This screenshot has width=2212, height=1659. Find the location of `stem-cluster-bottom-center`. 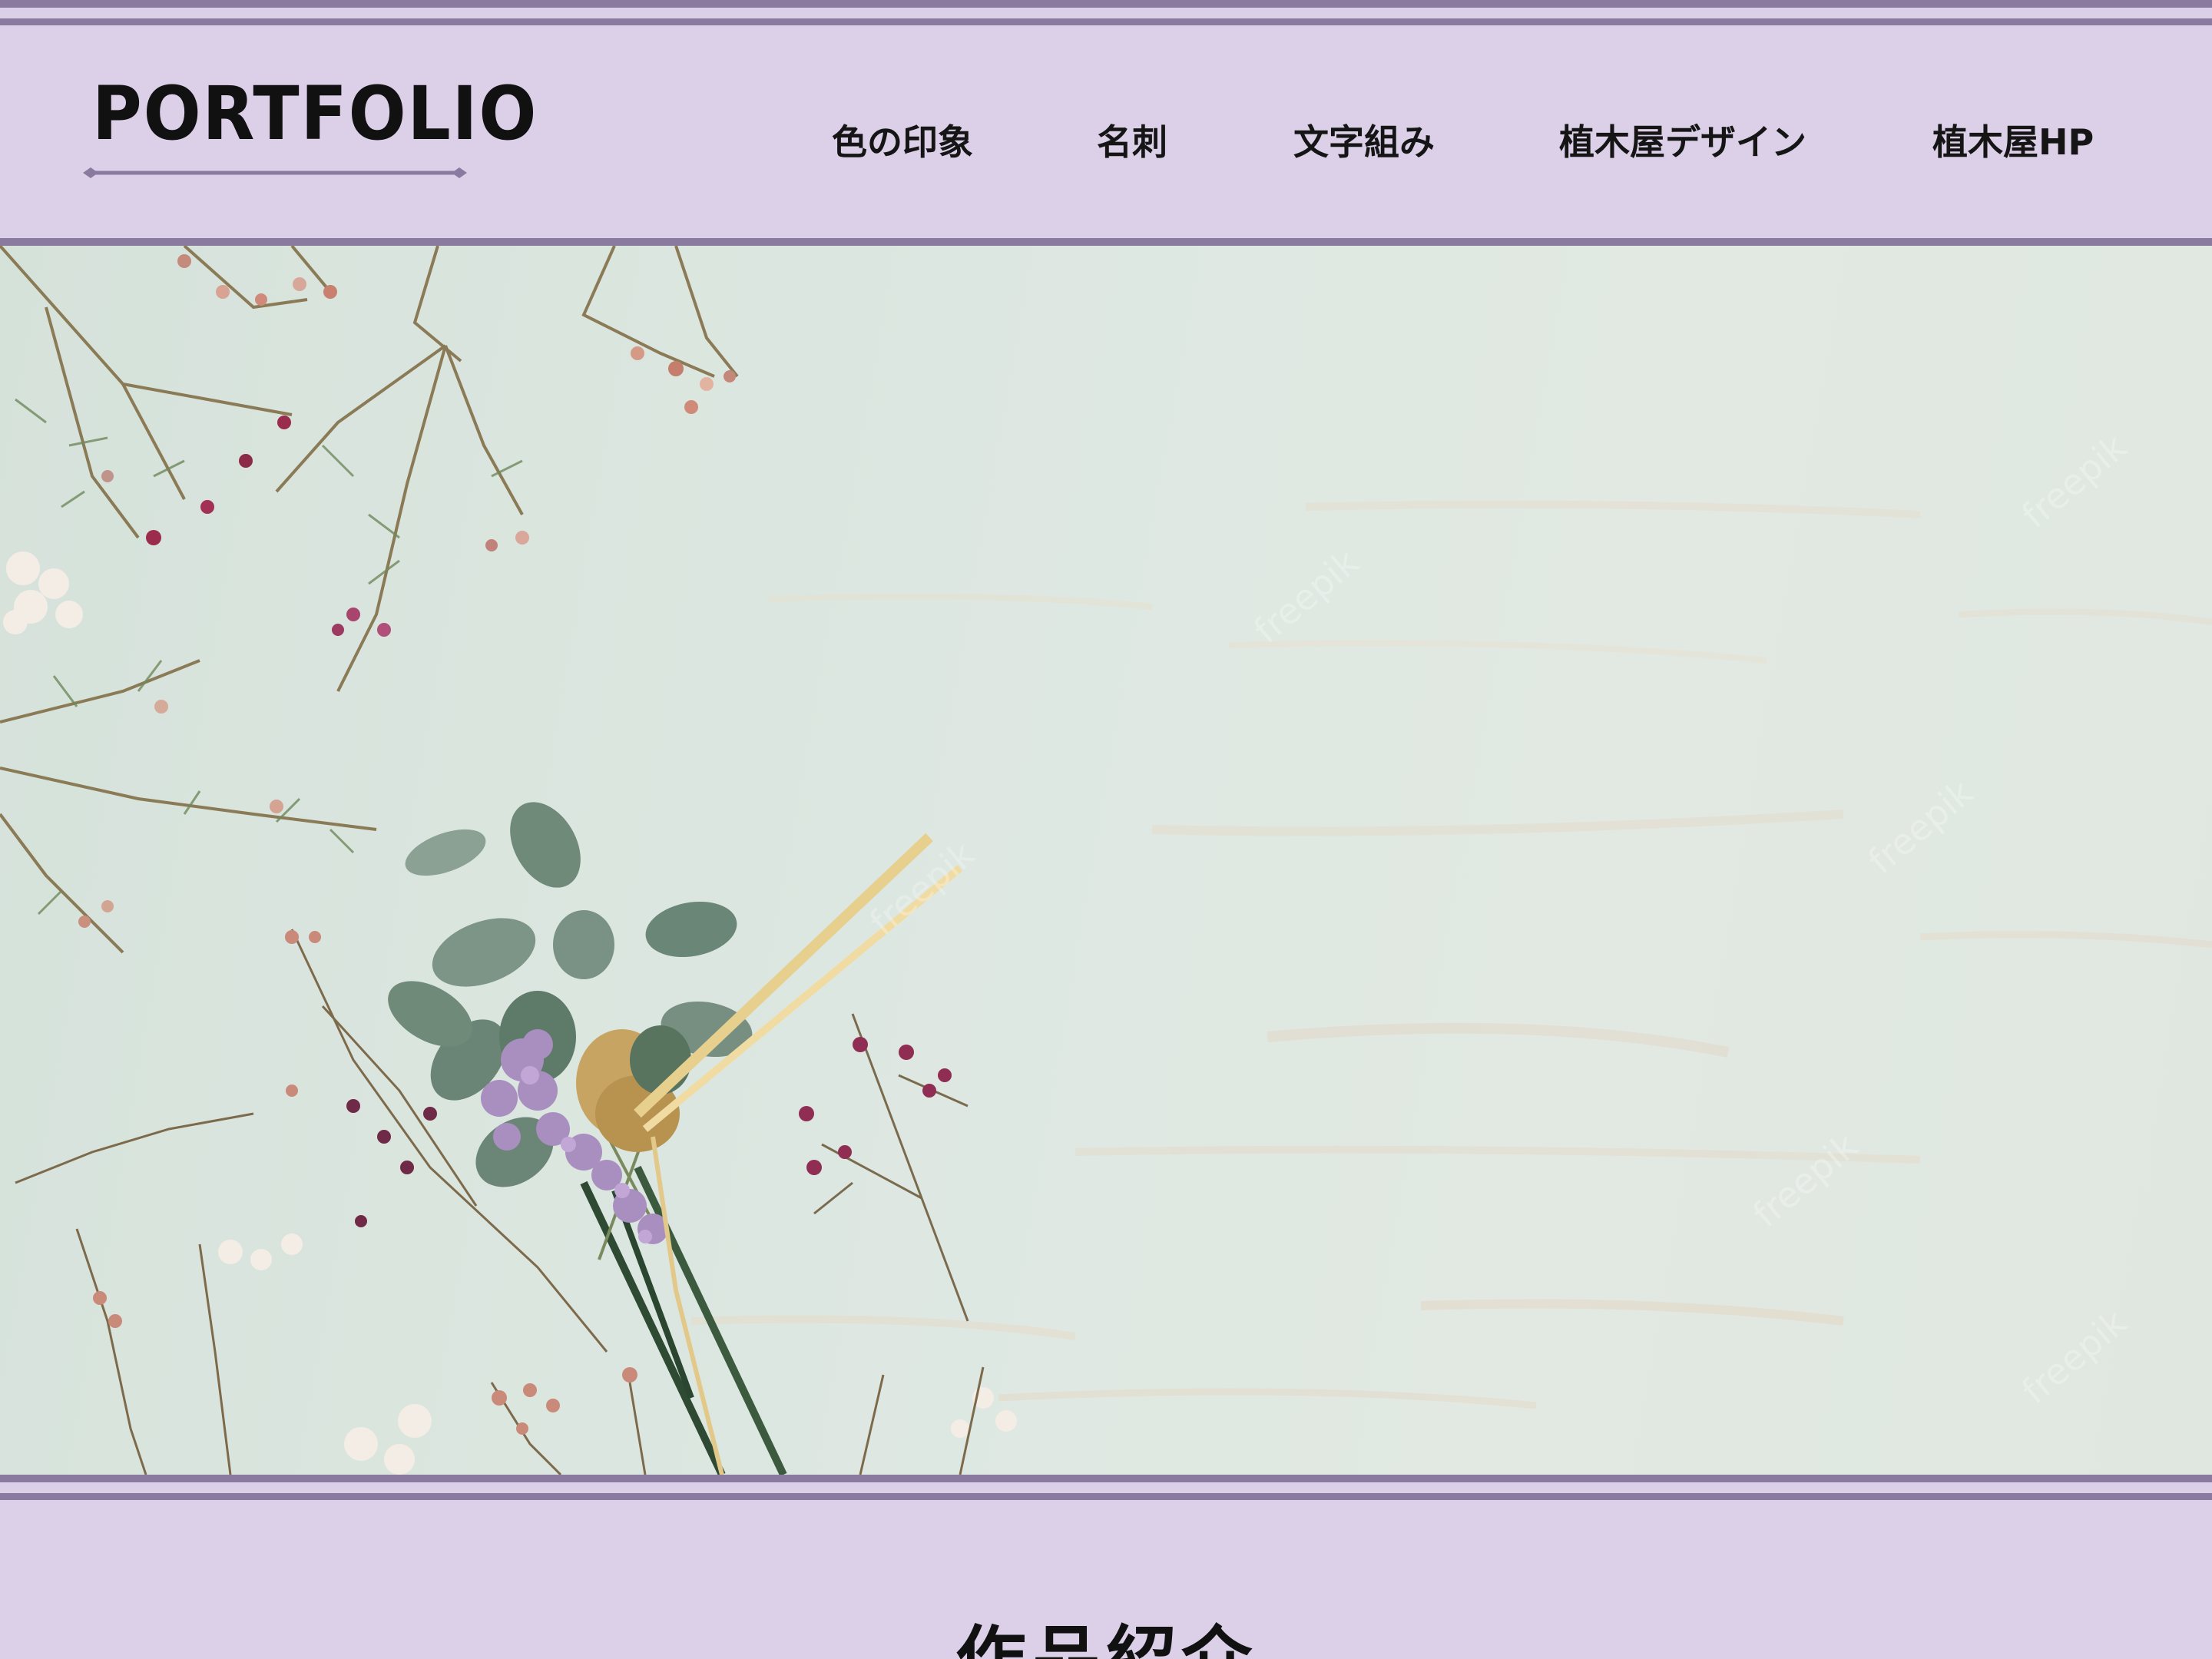

stem-cluster-bottom-center is located at coordinates (891, 1168).